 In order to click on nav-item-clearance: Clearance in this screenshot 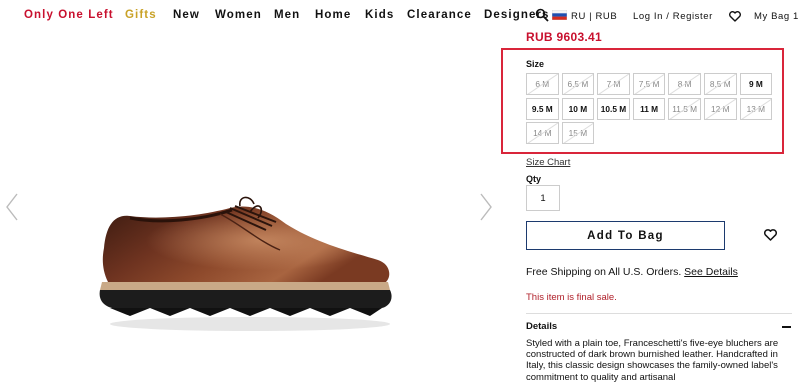, I will do `click(439, 15)`.